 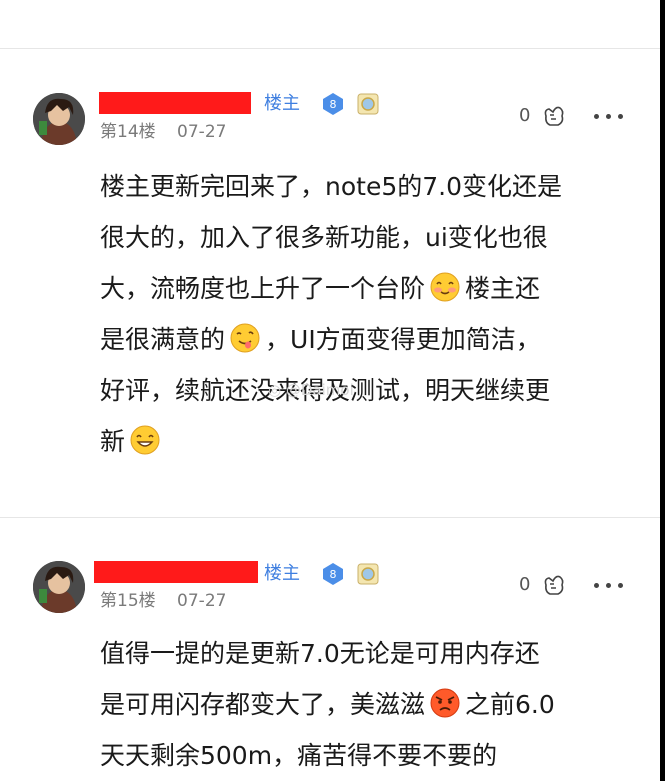 What do you see at coordinates (503, 288) in the screenshot?
I see `content-text: 楼主还` at bounding box center [503, 288].